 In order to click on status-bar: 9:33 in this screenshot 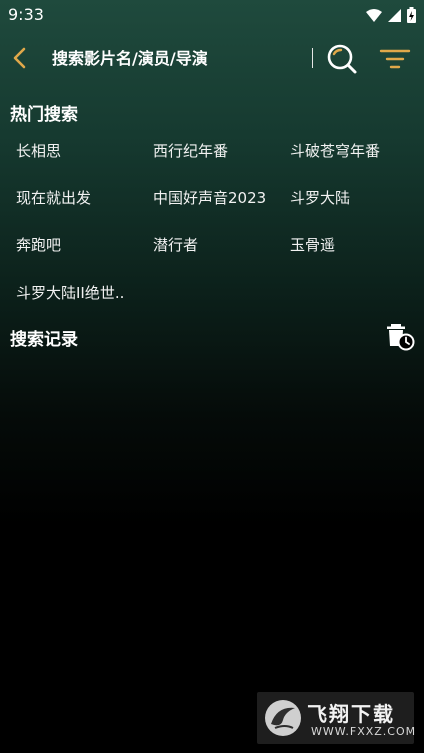, I will do `click(212, 15)`.